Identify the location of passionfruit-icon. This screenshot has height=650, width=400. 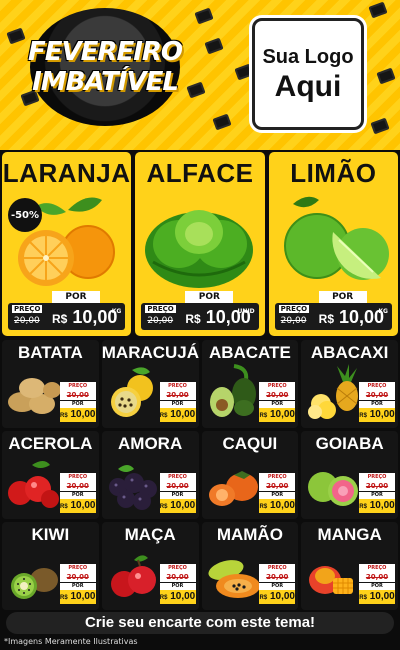
(131, 392).